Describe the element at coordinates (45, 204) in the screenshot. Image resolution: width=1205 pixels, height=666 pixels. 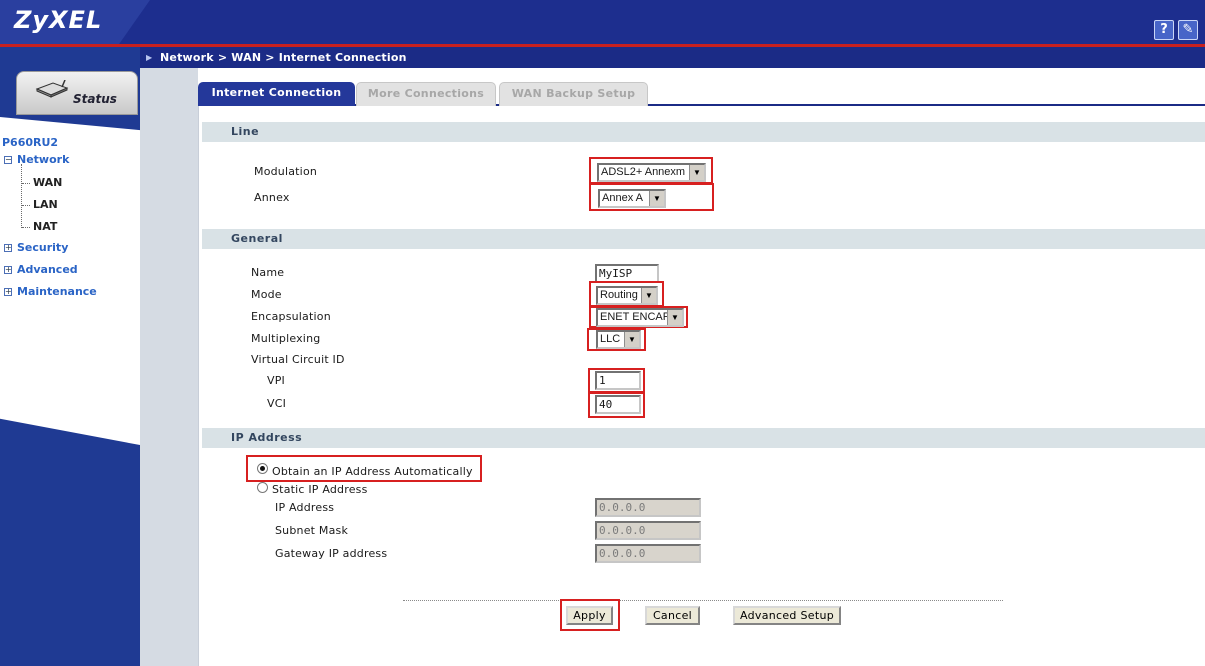
I see `nav-lan: LAN` at that location.